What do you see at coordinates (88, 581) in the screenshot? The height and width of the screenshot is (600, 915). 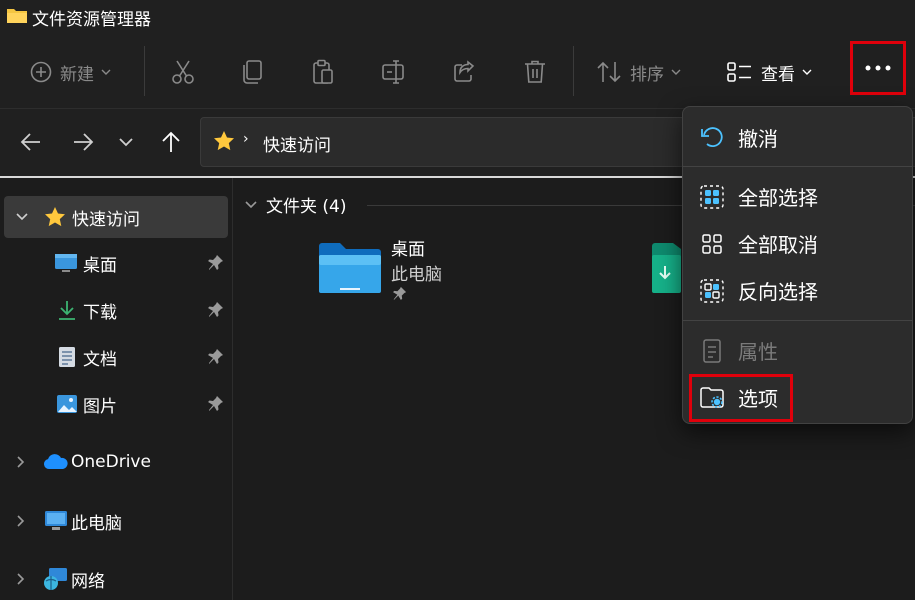 I see `sidebar-item-label: 网络` at bounding box center [88, 581].